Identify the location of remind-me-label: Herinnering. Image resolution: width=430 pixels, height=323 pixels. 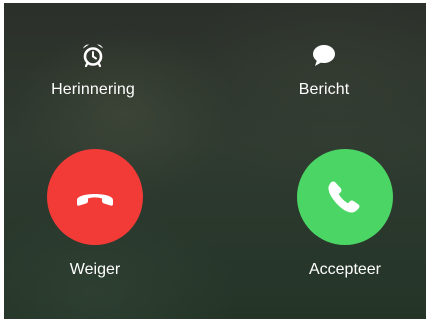
(93, 89).